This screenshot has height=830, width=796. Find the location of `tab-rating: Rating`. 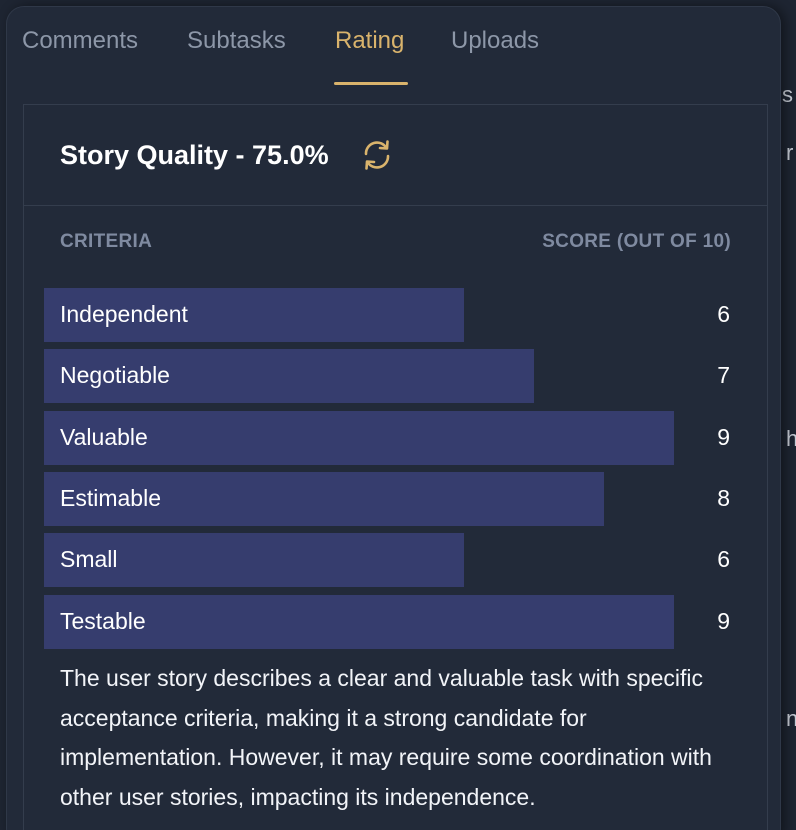

tab-rating: Rating is located at coordinates (369, 41).